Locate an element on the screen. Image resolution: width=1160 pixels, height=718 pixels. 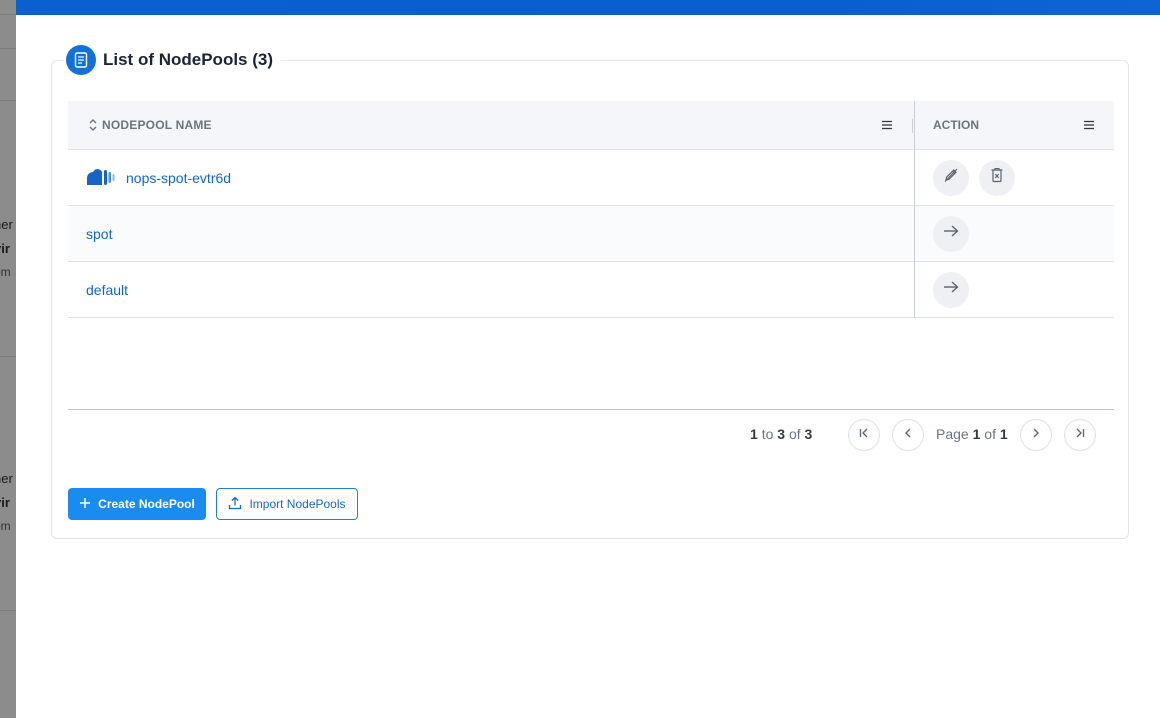
edit-icon is located at coordinates (951, 177).